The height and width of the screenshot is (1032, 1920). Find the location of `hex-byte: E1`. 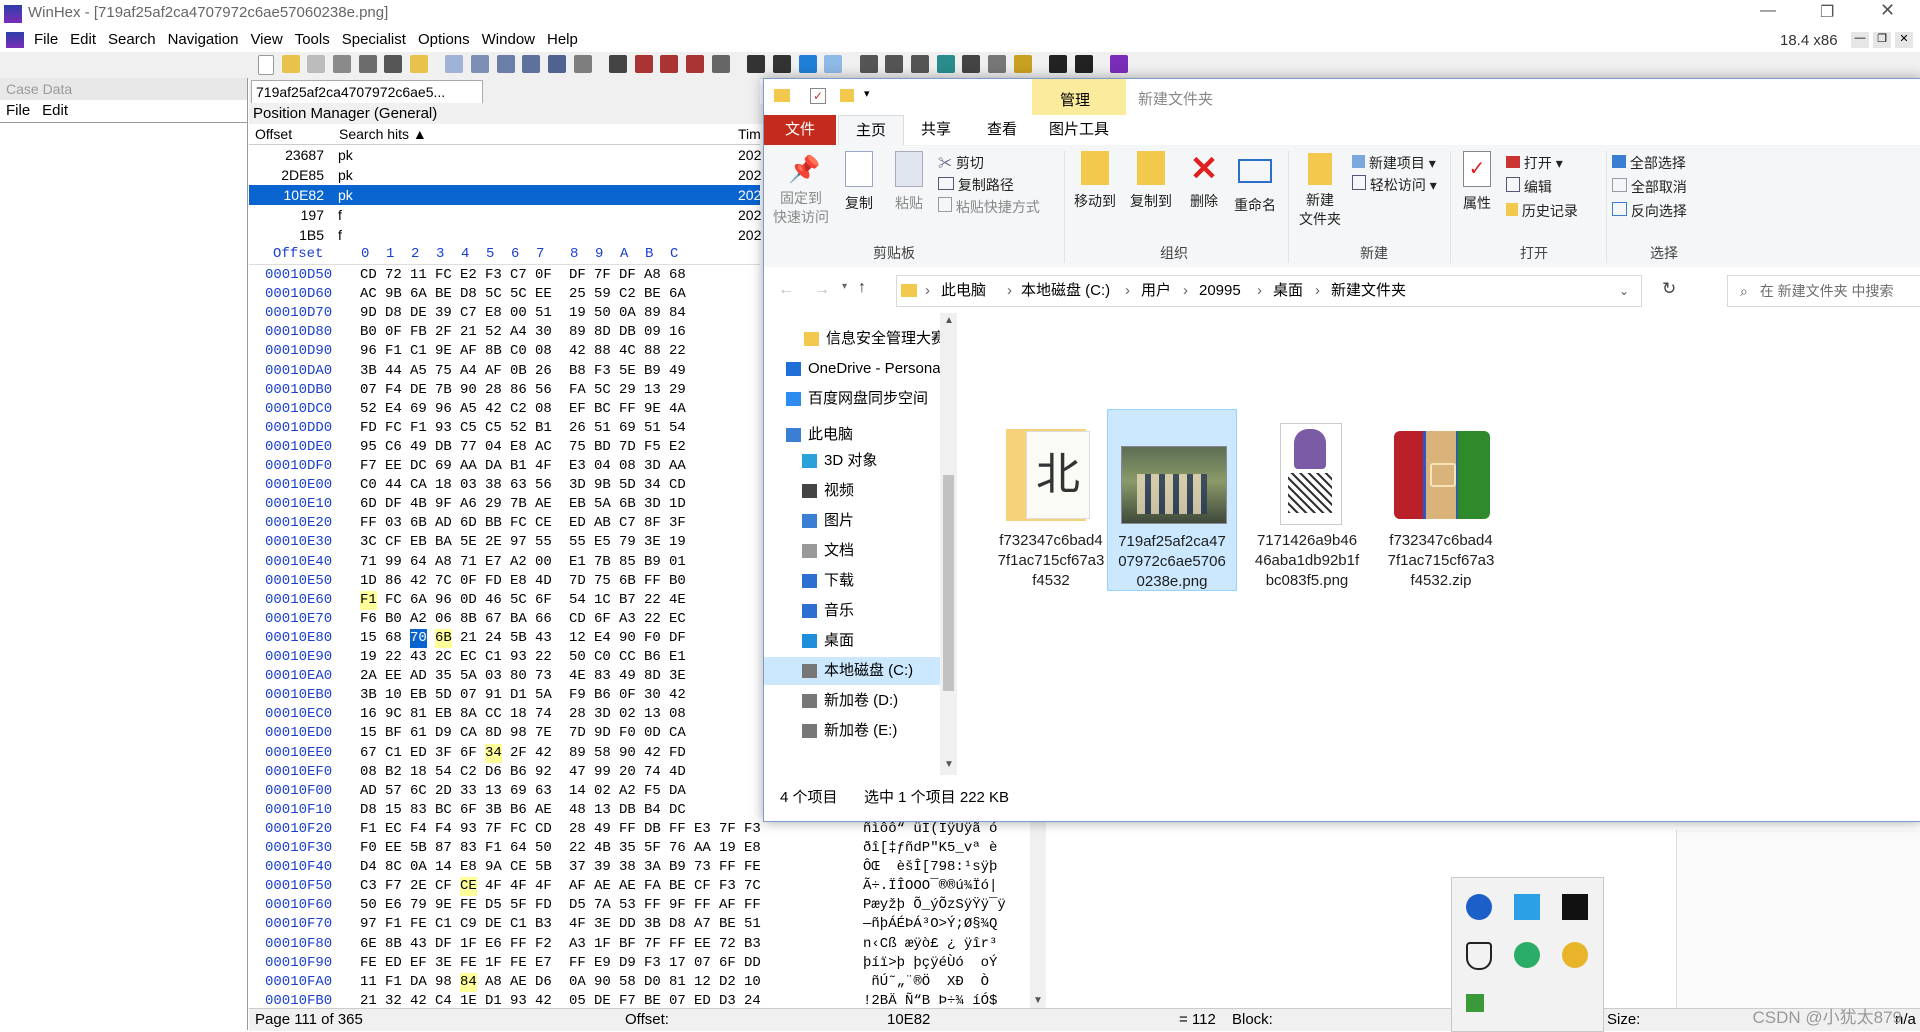

hex-byte: E1 is located at coordinates (577, 562).